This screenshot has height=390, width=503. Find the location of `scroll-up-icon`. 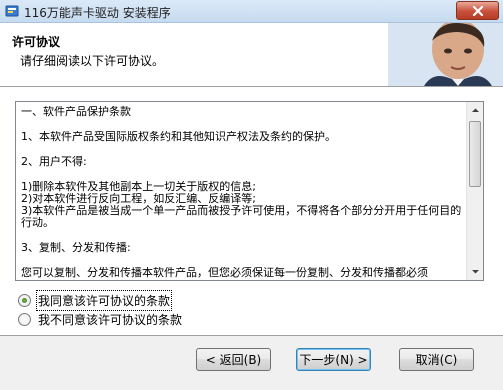

scroll-up-icon is located at coordinates (475, 110).